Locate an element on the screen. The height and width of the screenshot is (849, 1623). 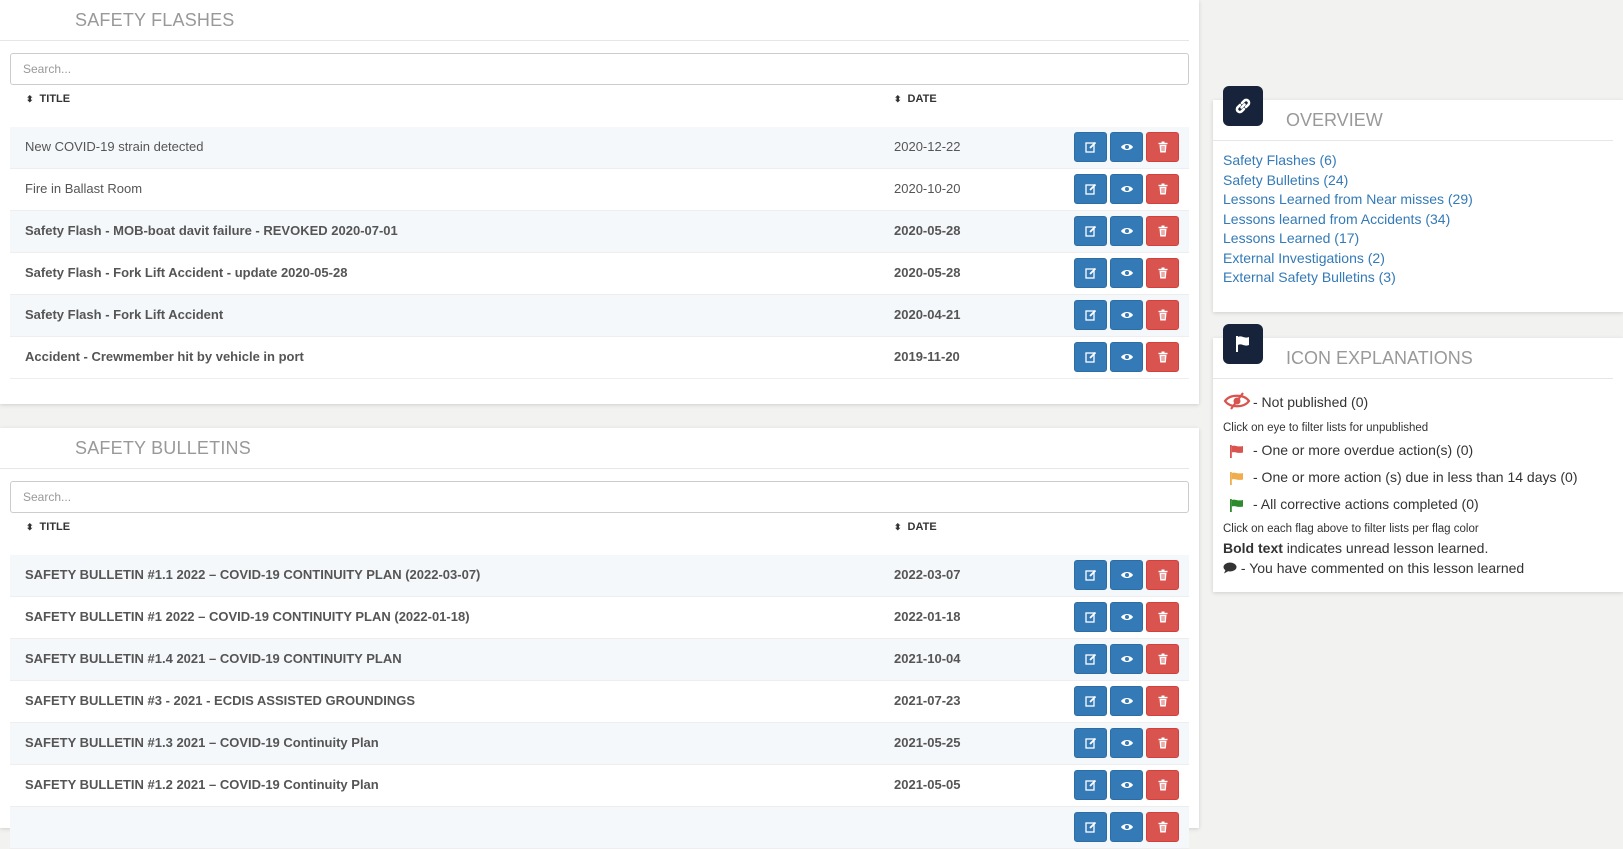
comment-icon is located at coordinates (1230, 568).